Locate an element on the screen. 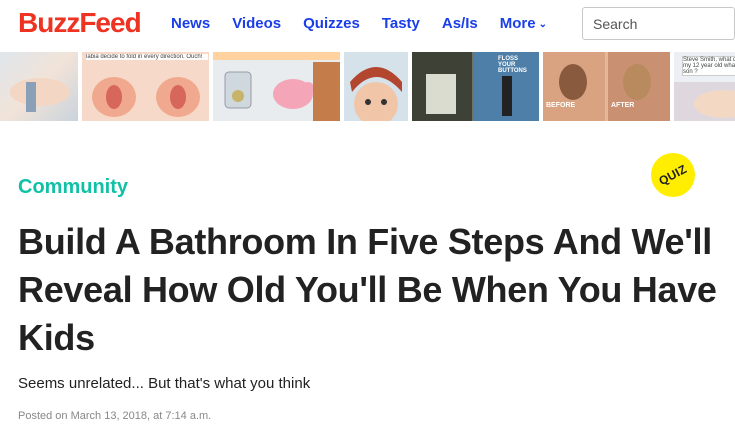 This screenshot has height=432, width=735. search-box is located at coordinates (658, 23).